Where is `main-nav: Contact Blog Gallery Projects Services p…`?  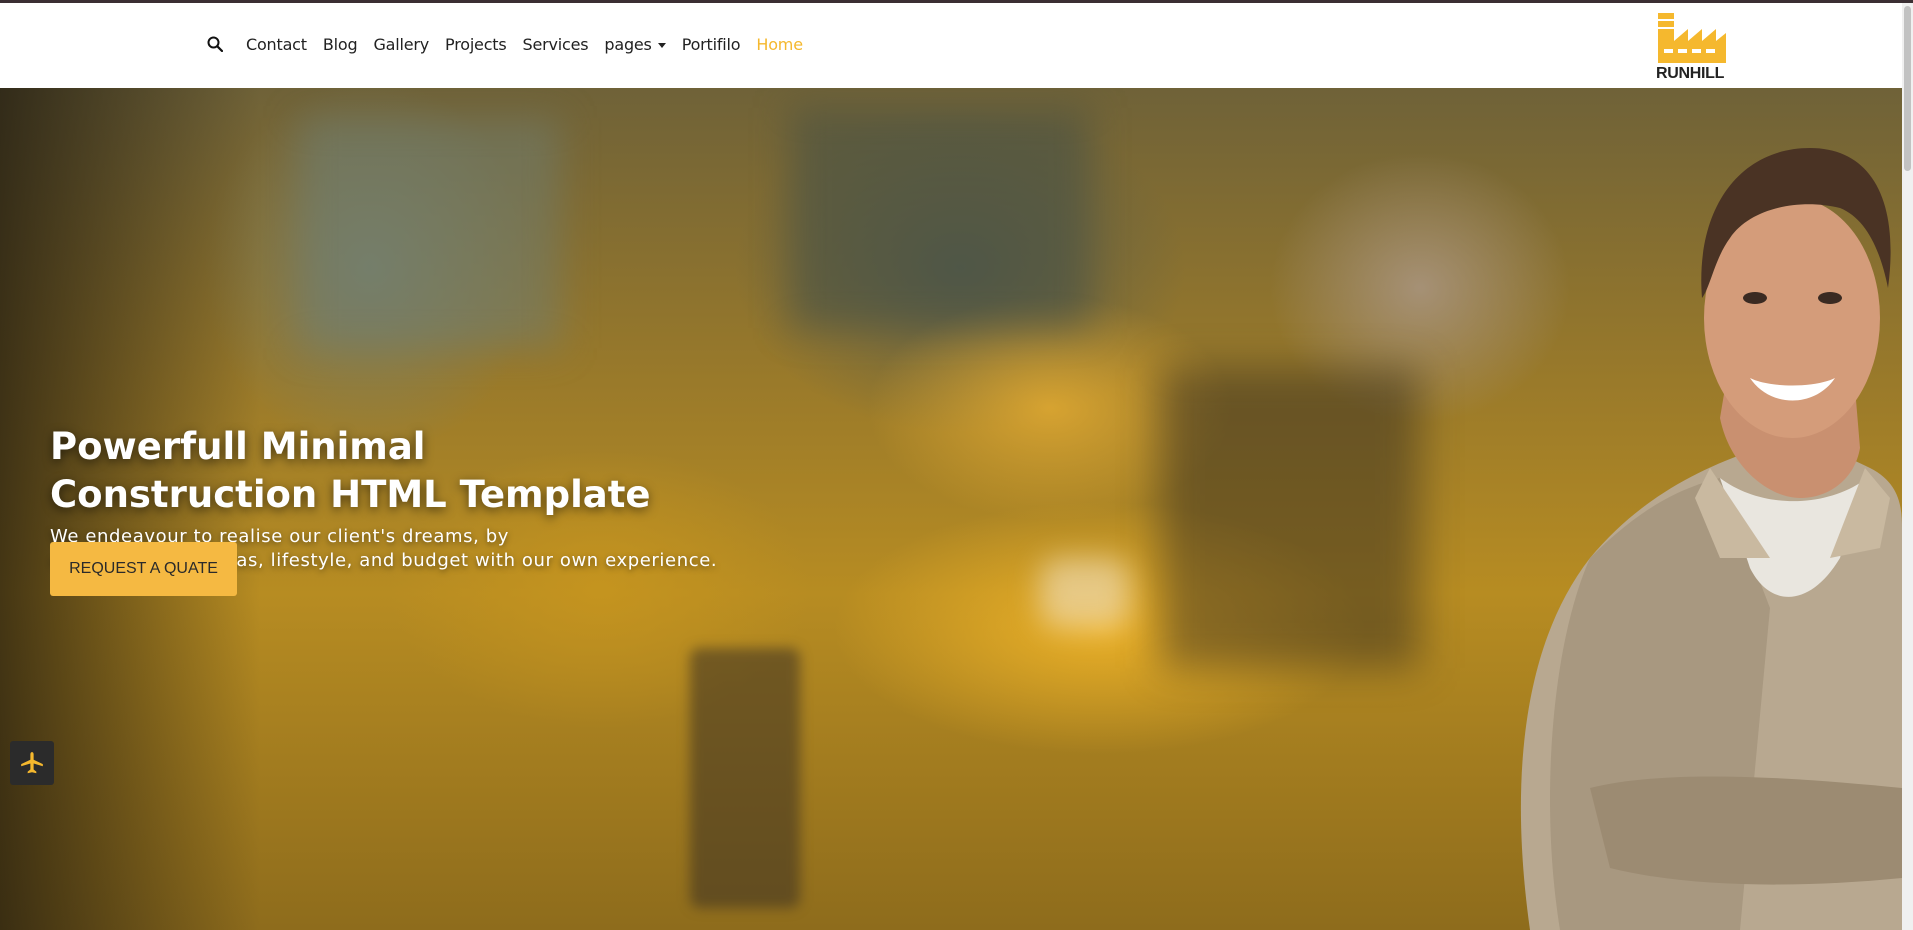
main-nav: Contact Blog Gallery Projects Services p… is located at coordinates (511, 44).